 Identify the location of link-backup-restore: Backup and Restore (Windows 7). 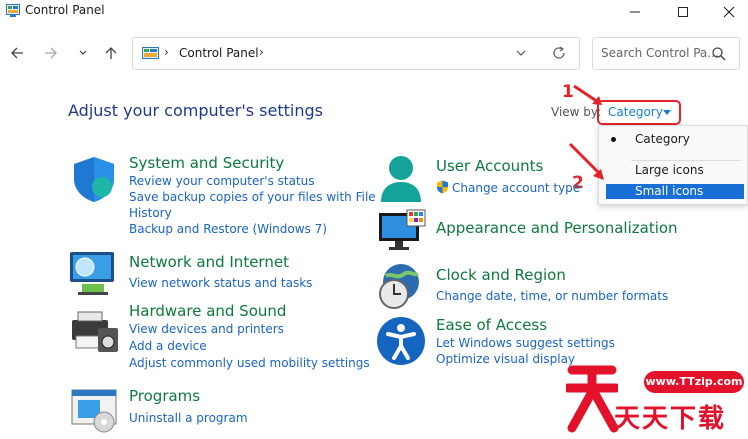
(228, 229).